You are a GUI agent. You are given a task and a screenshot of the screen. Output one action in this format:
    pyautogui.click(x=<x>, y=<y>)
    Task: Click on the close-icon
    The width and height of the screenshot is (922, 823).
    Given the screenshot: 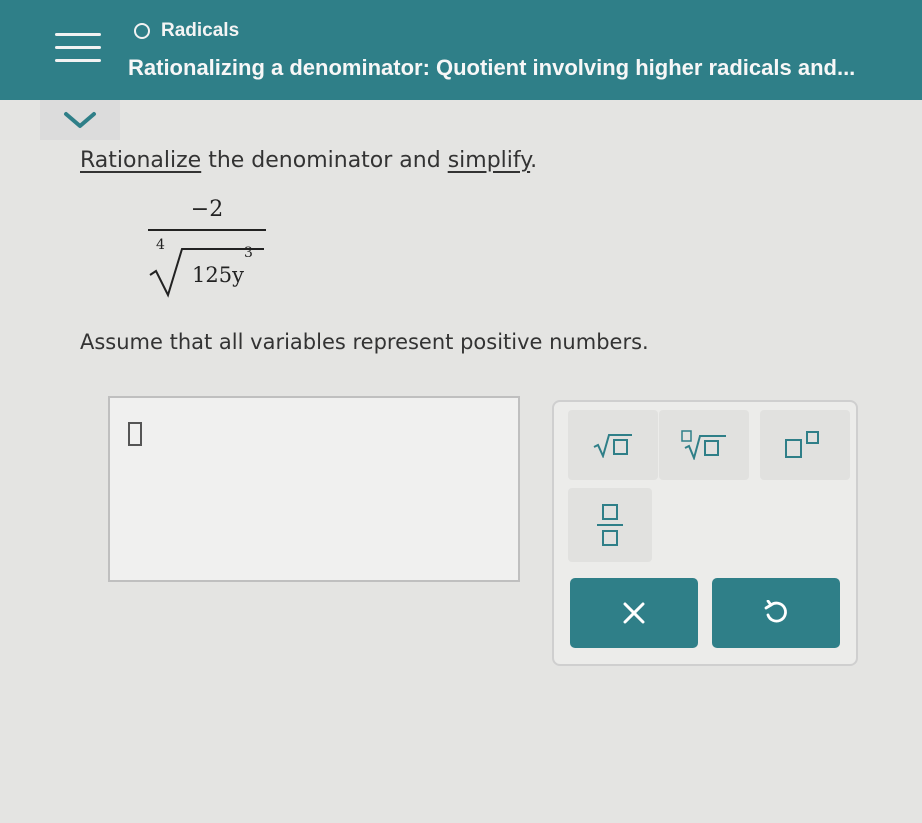 What is the action you would take?
    pyautogui.click(x=634, y=613)
    